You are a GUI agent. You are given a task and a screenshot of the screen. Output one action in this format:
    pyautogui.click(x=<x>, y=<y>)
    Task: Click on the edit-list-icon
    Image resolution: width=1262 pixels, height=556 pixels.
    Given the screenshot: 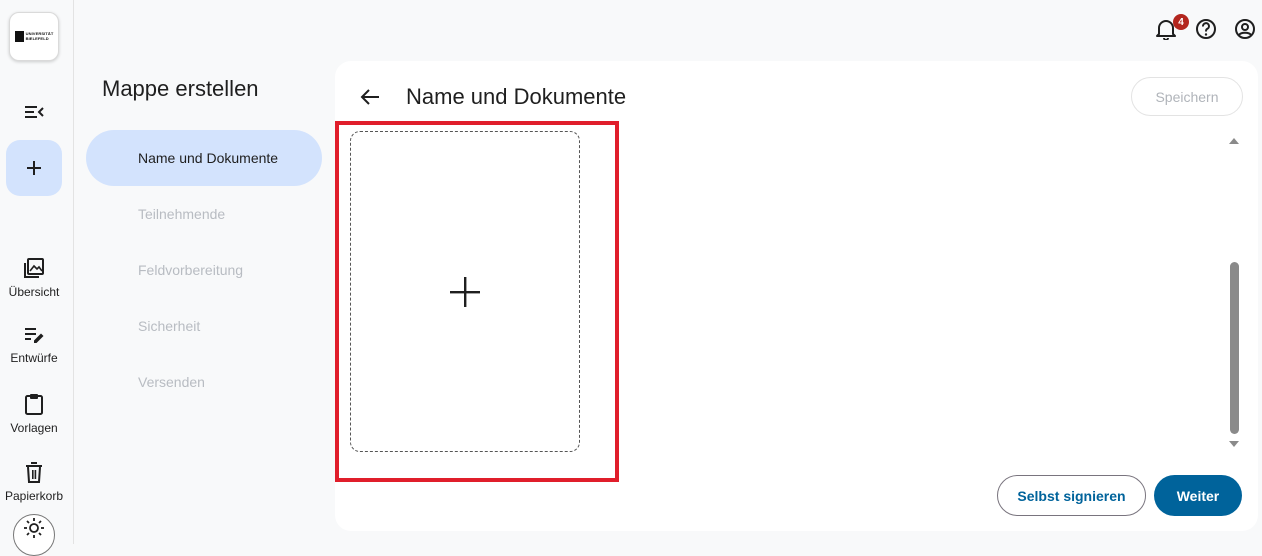 What is the action you would take?
    pyautogui.click(x=34, y=335)
    